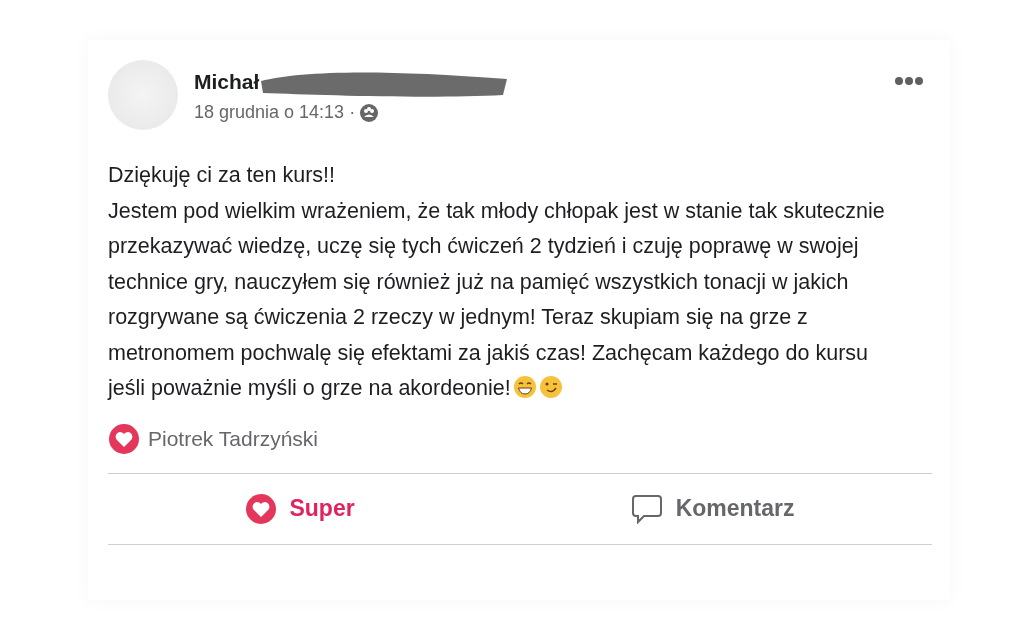  I want to click on reaction-names: Piotrek Tadrzyński, so click(233, 438).